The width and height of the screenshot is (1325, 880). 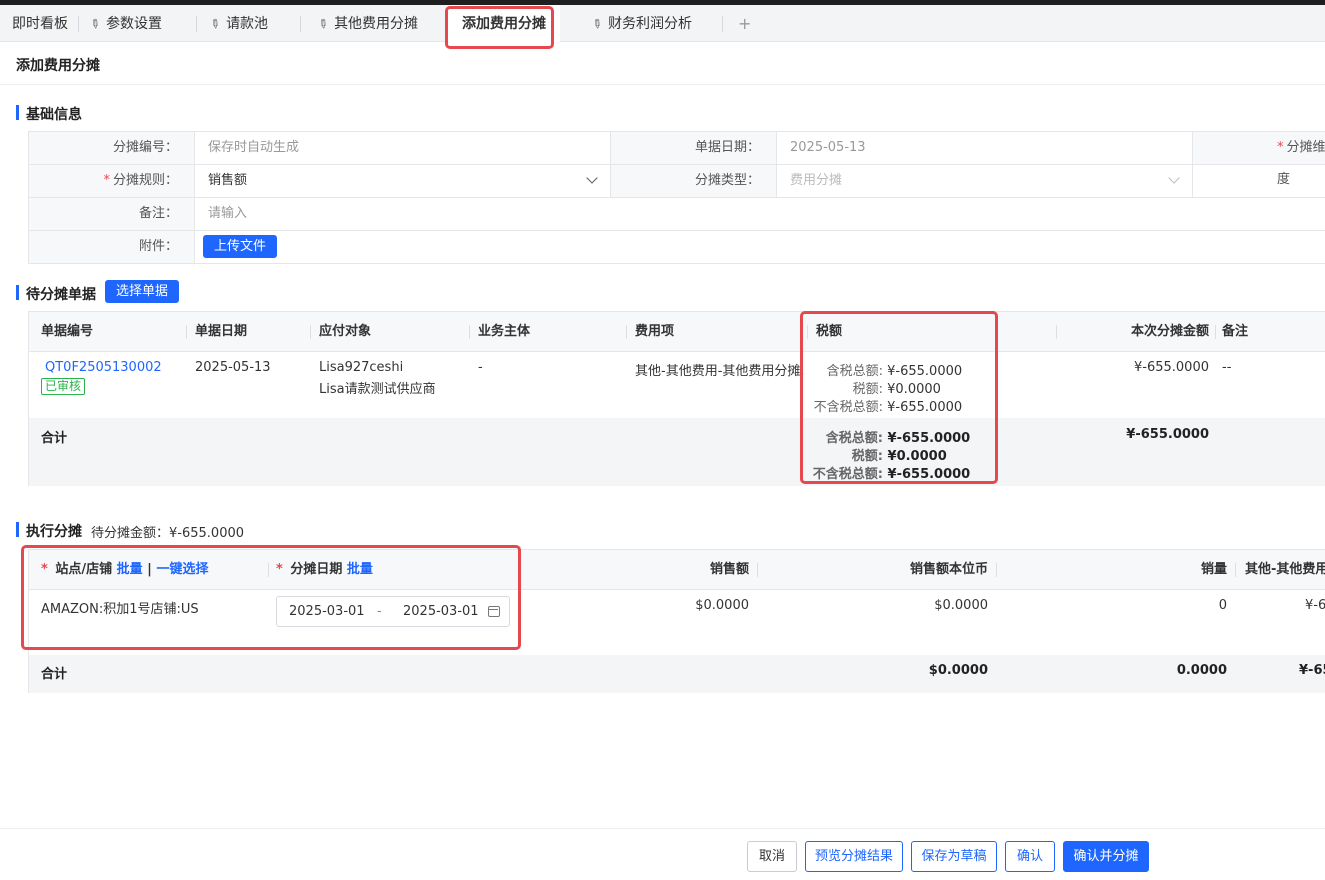 What do you see at coordinates (693, 148) in the screenshot?
I see `field-label-doc-date: 单据日期：` at bounding box center [693, 148].